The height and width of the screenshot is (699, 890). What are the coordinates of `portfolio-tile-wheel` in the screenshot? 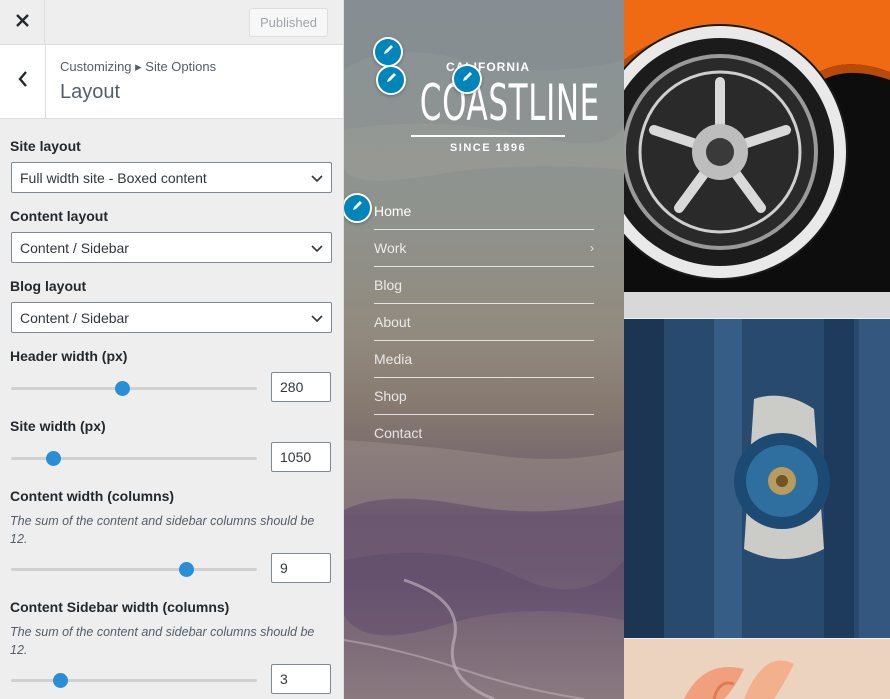 It's located at (757, 159).